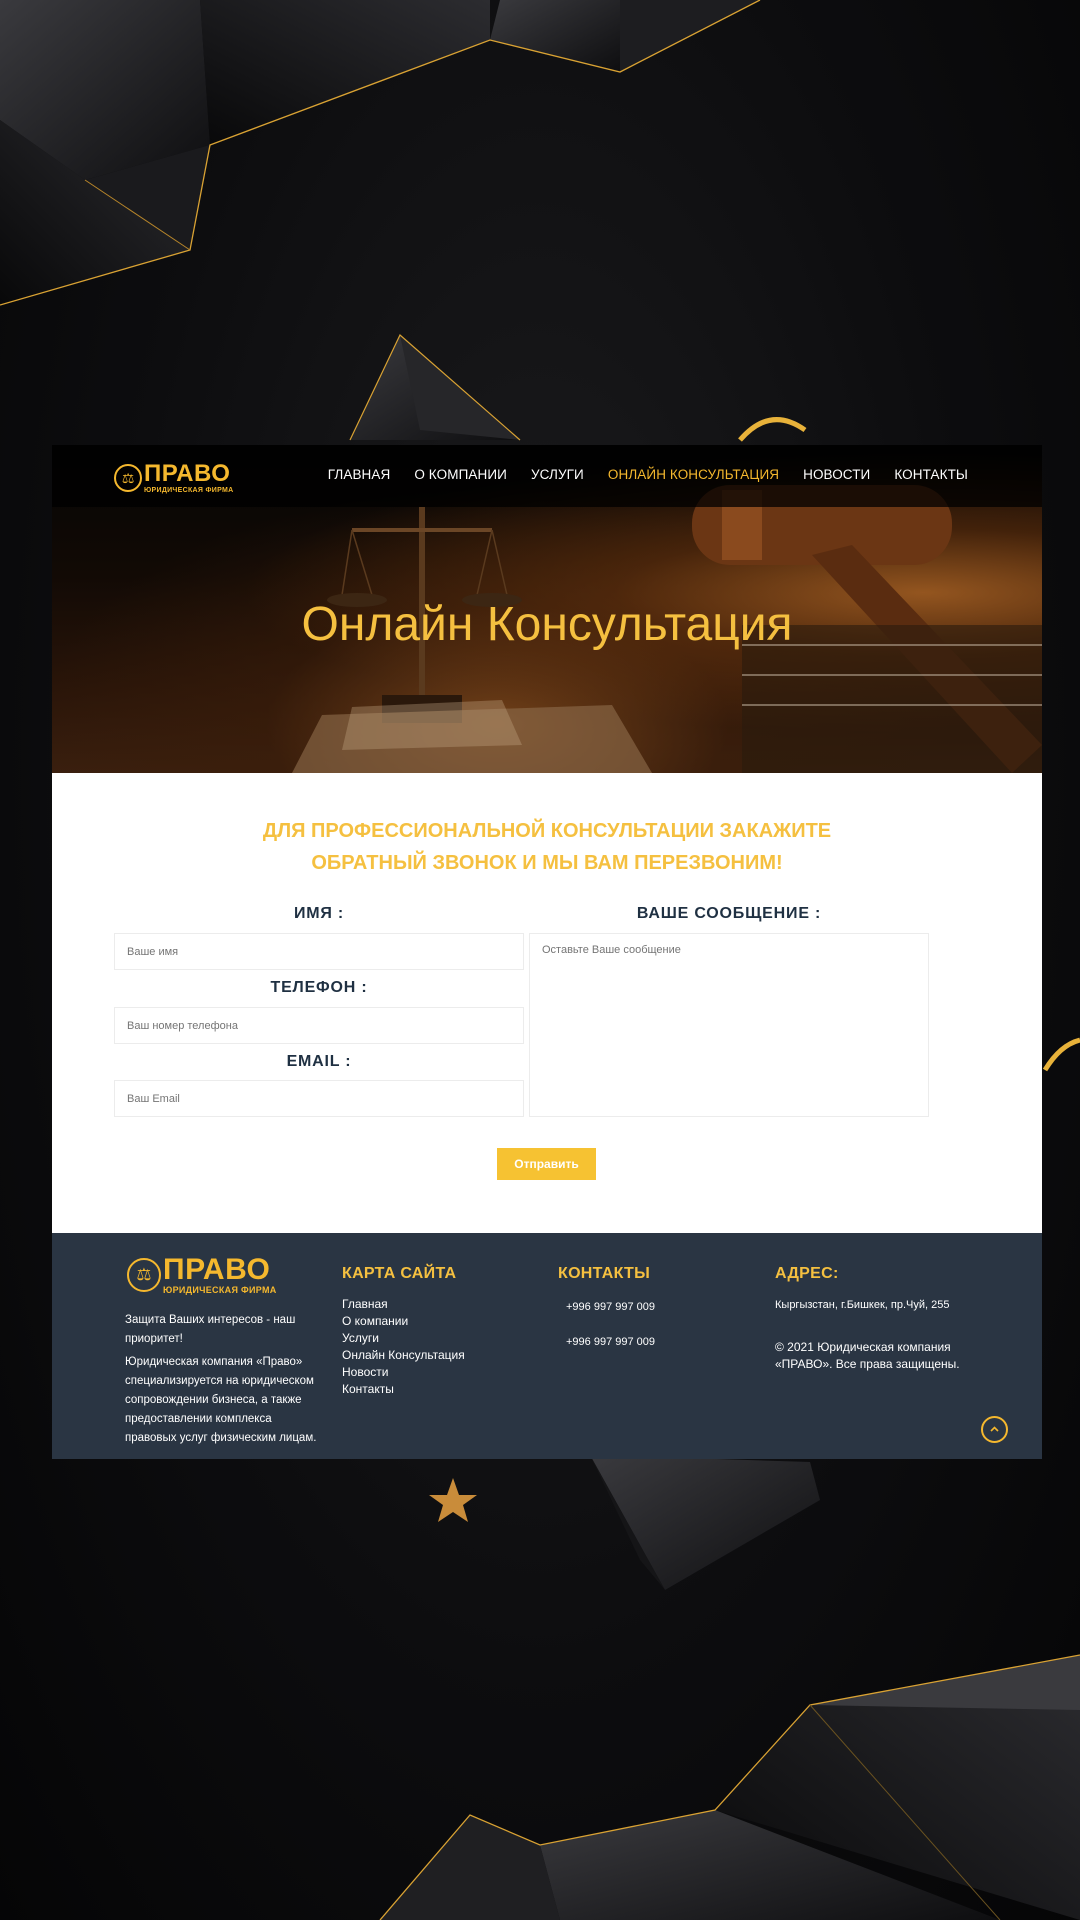 This screenshot has height=1920, width=1080. What do you see at coordinates (403, 1338) in the screenshot?
I see `sitemap-link-services: Услуги` at bounding box center [403, 1338].